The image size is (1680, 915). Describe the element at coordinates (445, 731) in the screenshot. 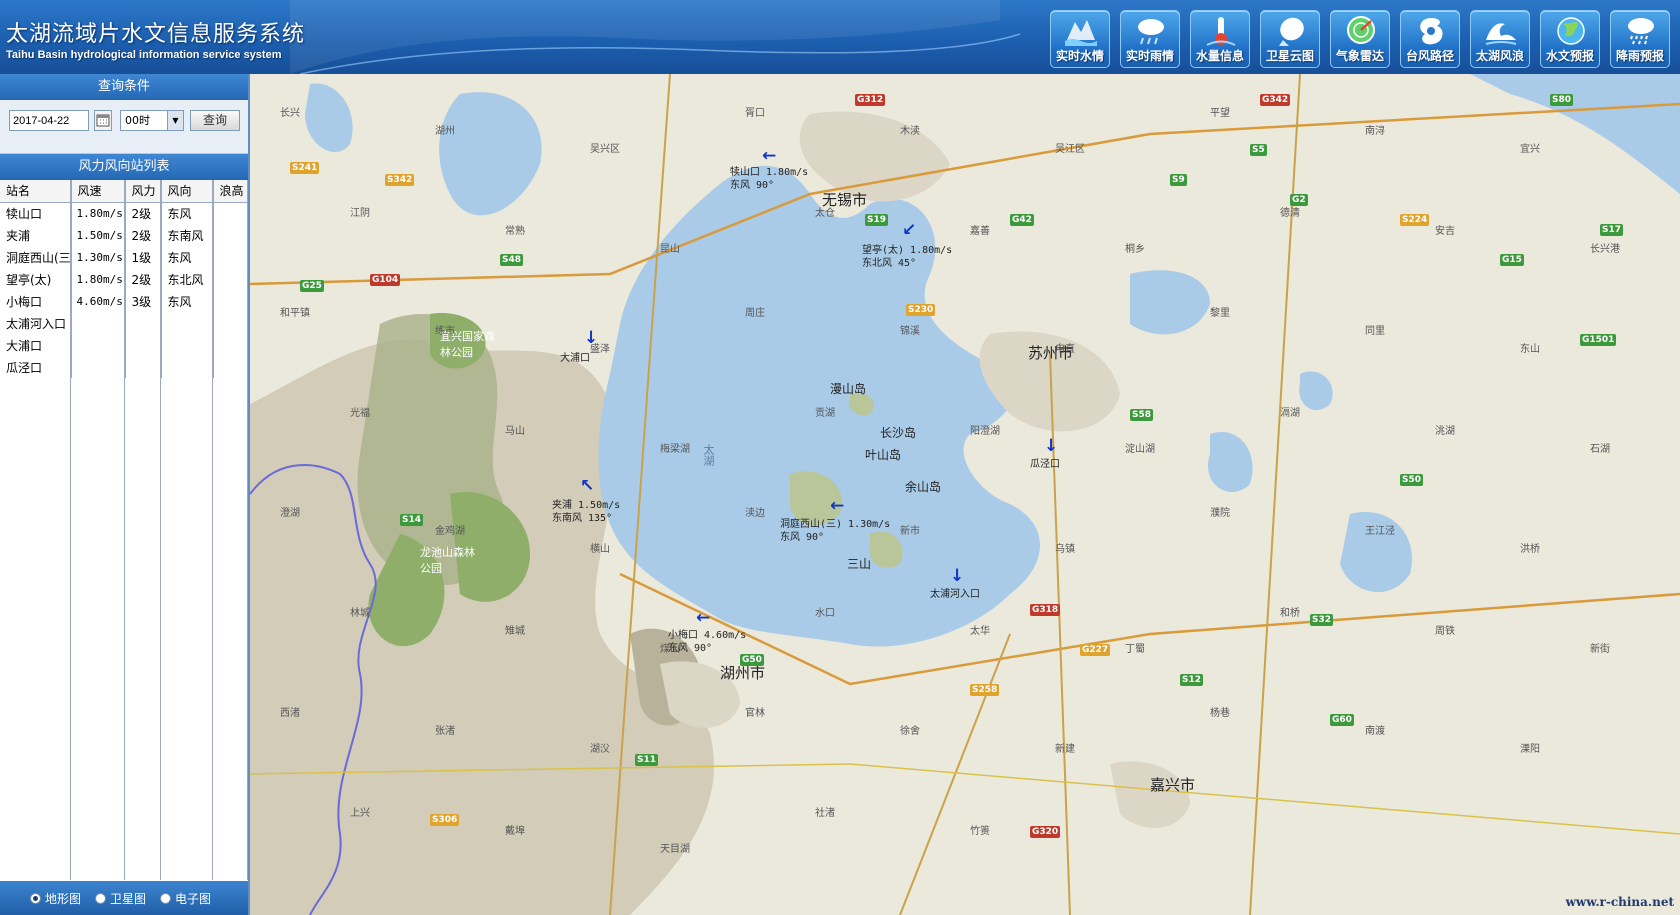

I see `place-label: 张渚` at that location.